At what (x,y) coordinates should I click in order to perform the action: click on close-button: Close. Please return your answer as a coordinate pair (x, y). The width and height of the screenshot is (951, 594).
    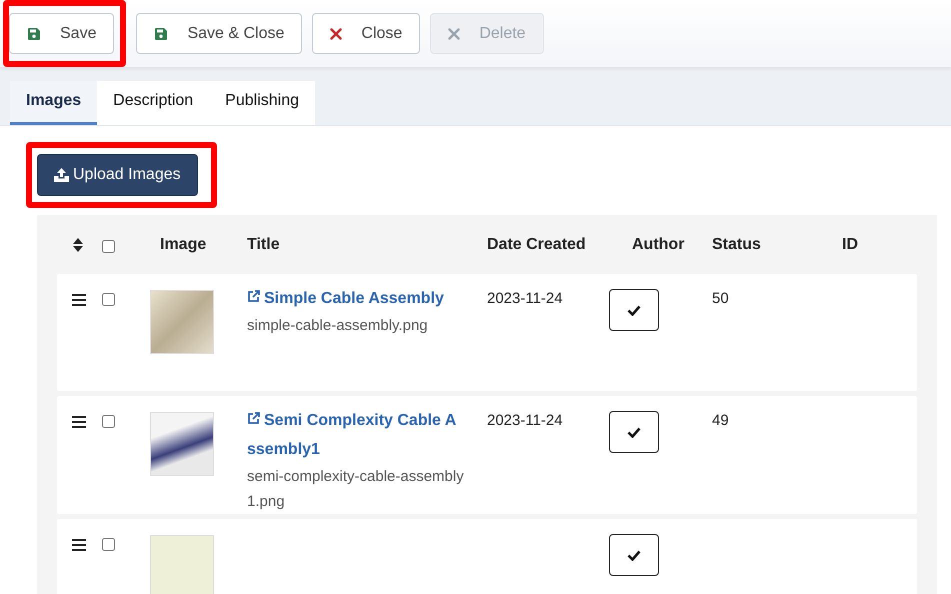
    Looking at the image, I should click on (366, 33).